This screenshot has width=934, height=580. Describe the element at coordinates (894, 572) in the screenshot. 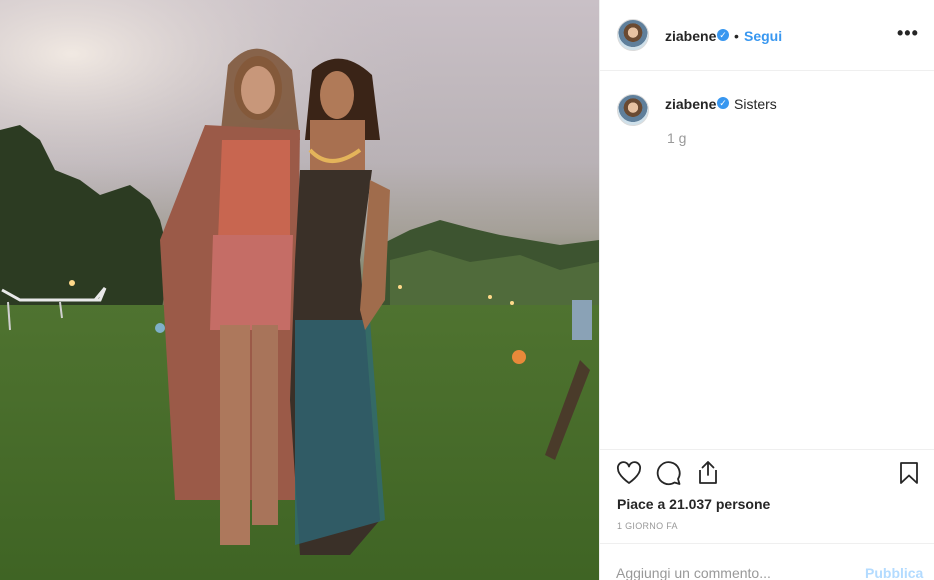

I see `publish-button: Pubblica` at that location.